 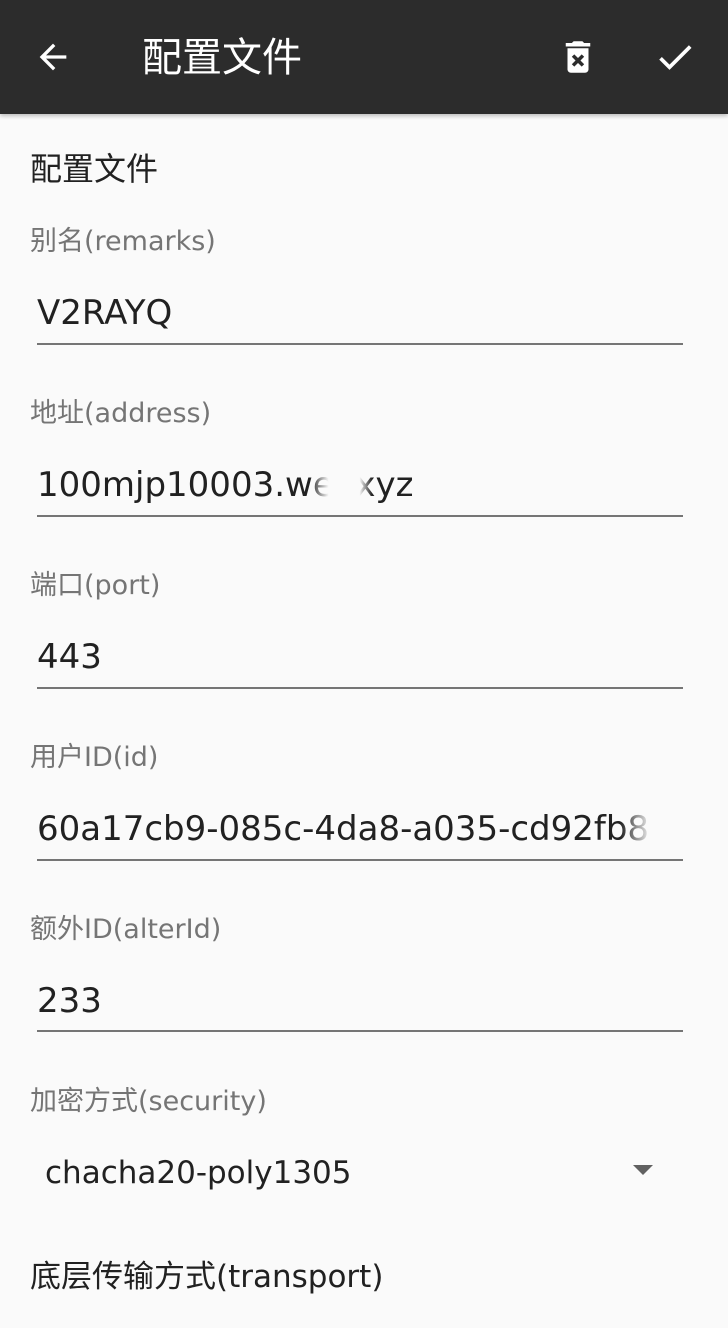 I want to click on transport-section-title: 底层传输方式(transport), so click(x=207, y=1277).